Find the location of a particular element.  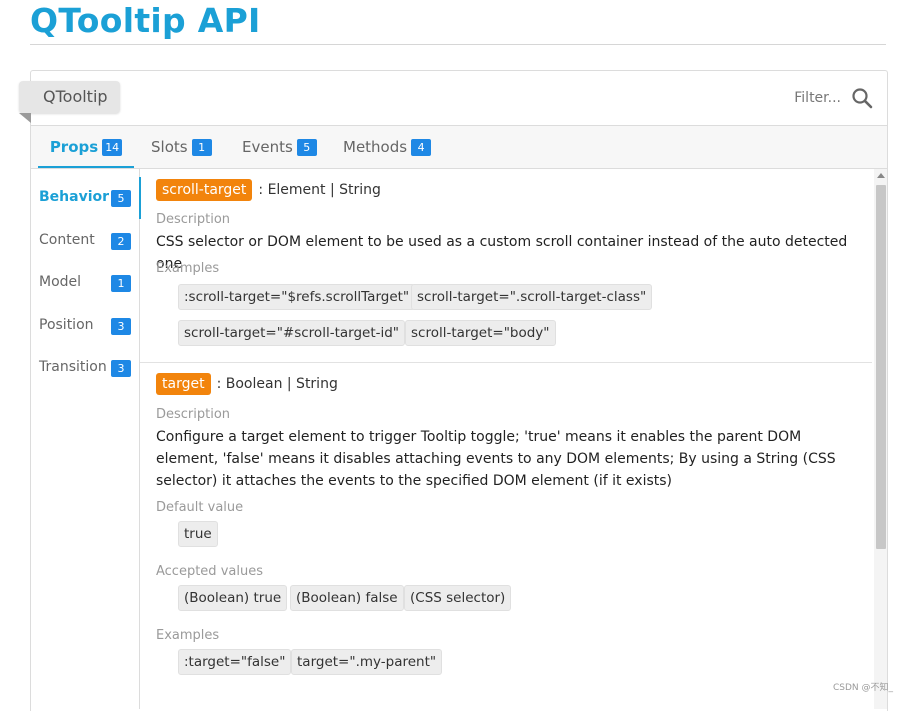

sidebar-item-label: Transition is located at coordinates (73, 367).